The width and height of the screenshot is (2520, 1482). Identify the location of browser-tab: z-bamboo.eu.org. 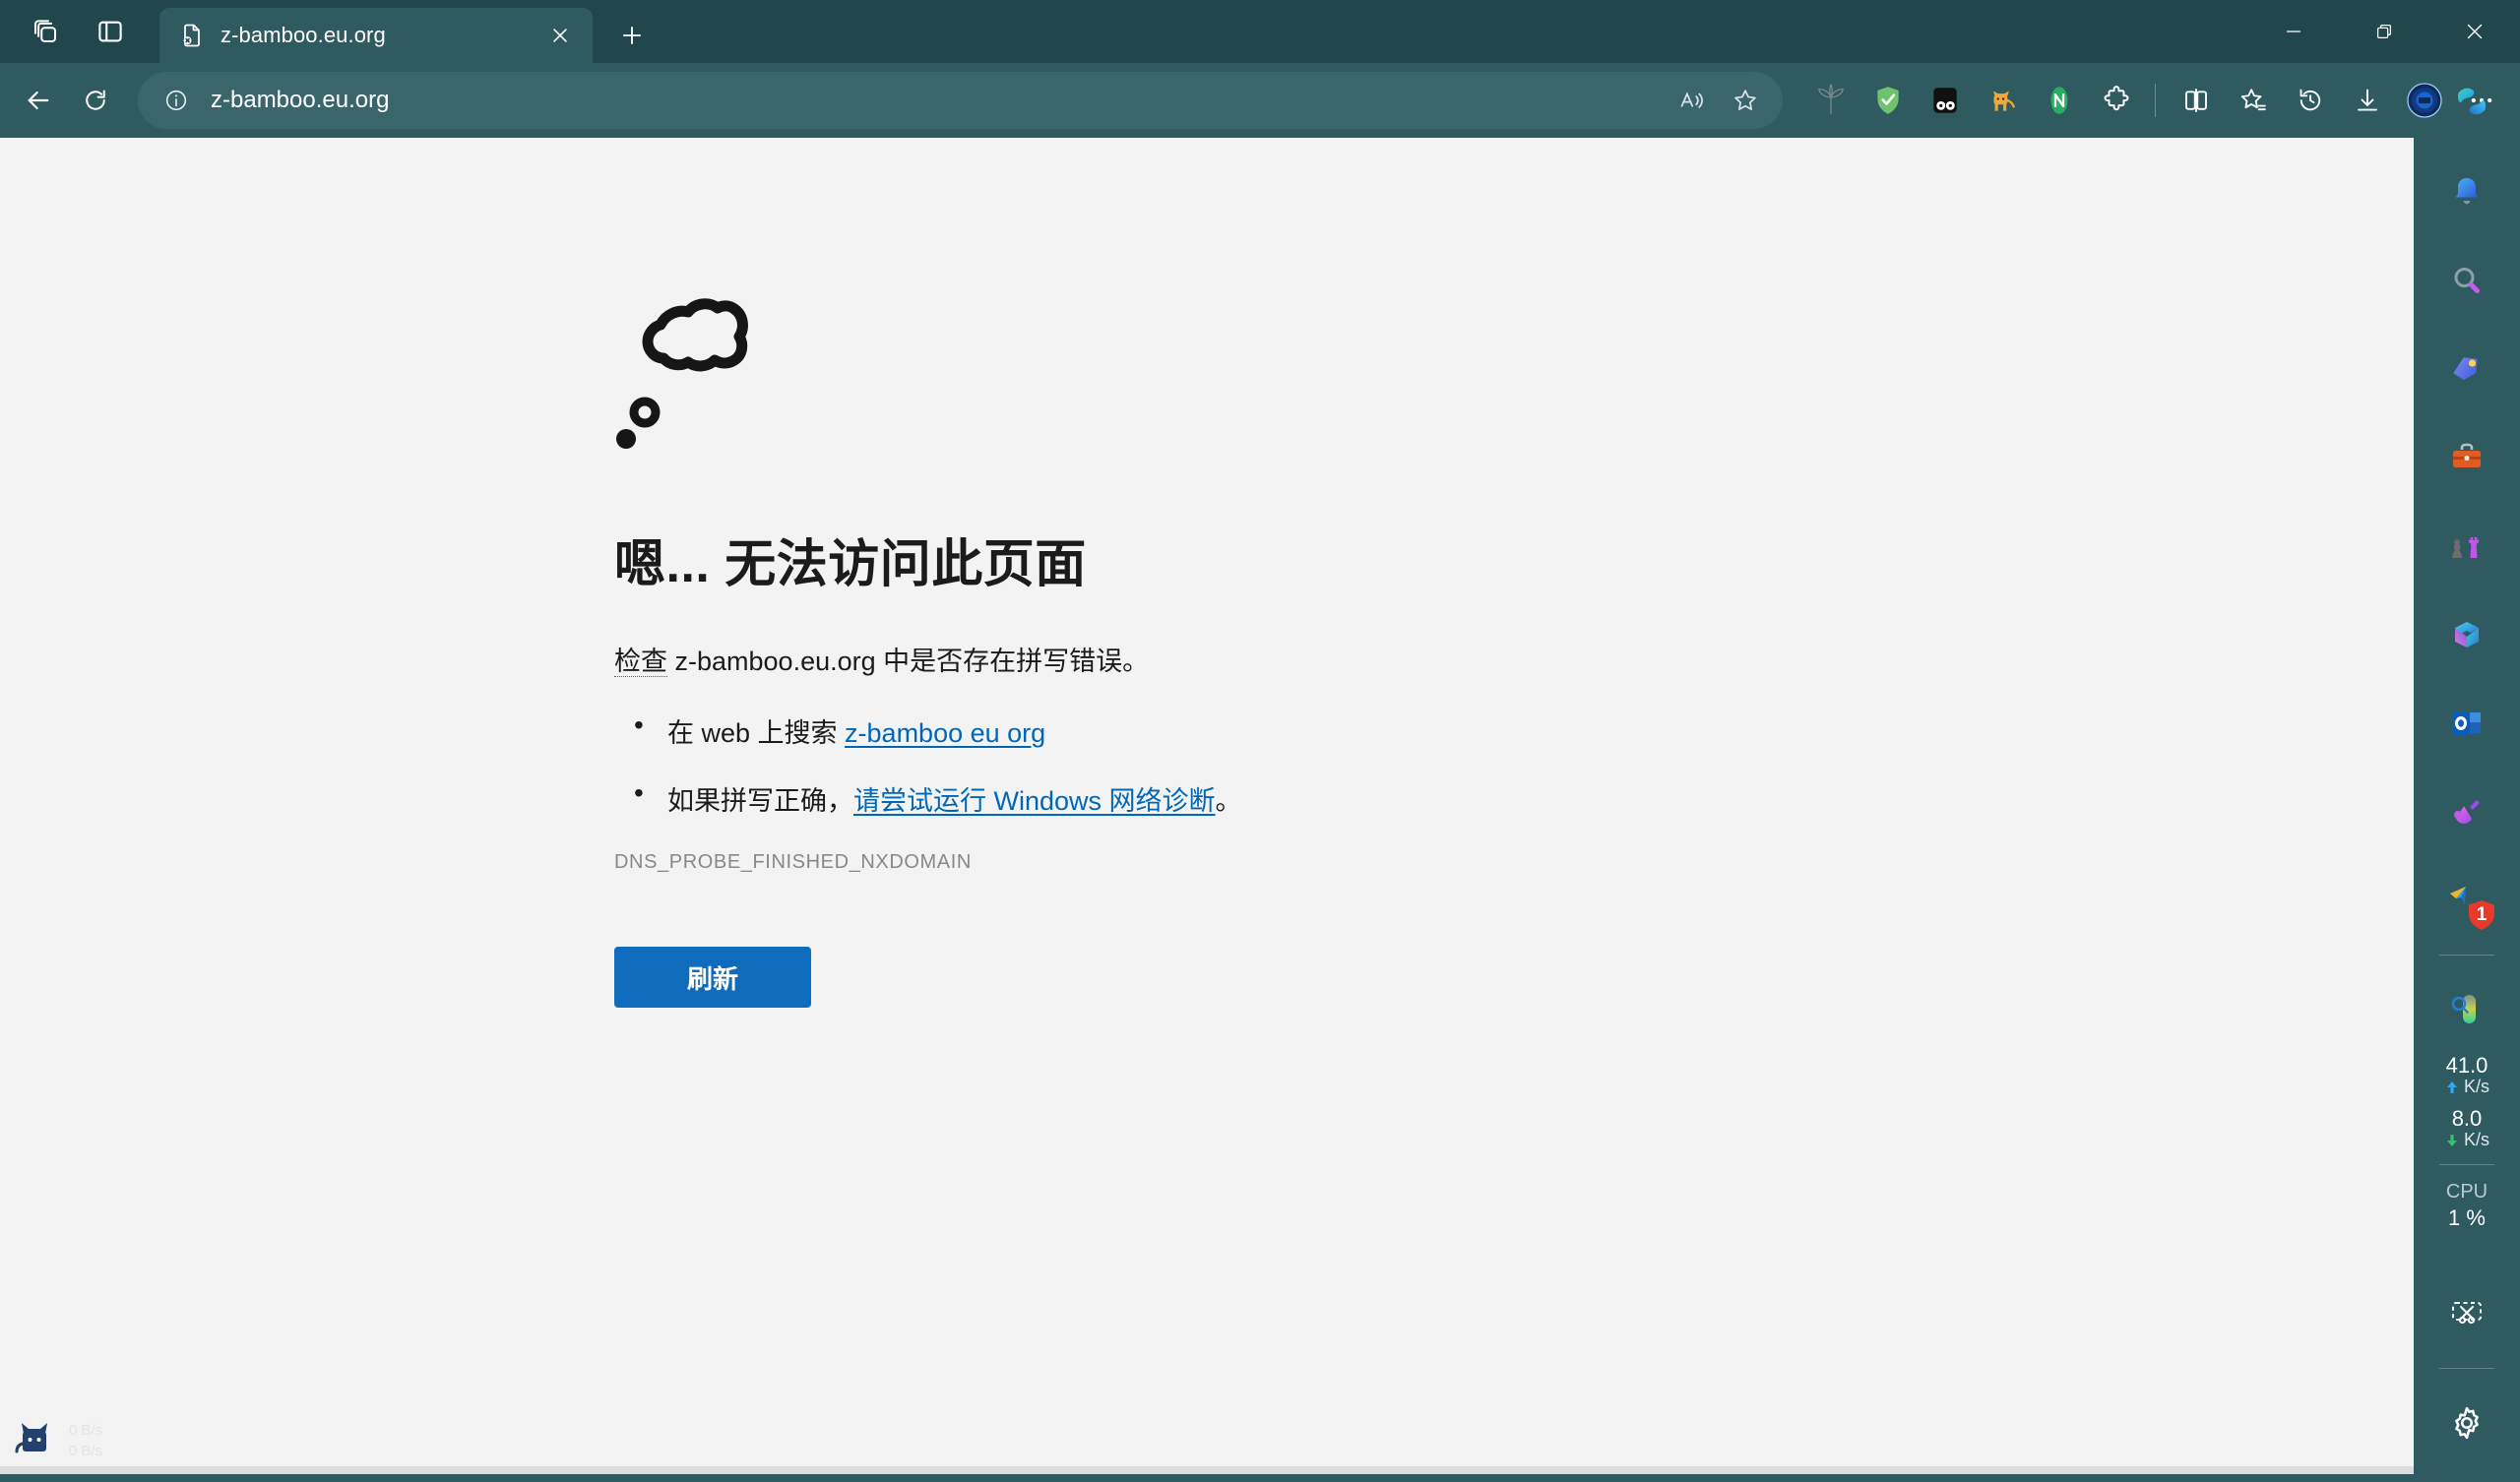
(376, 35).